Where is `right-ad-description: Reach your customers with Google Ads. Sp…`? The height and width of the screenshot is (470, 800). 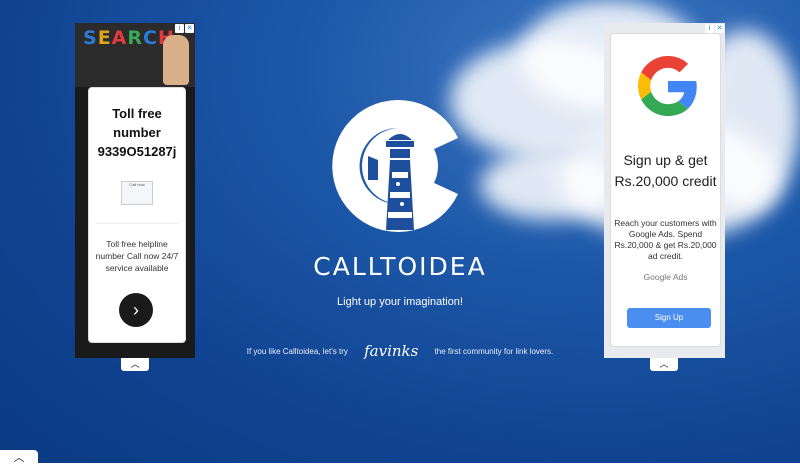 right-ad-description: Reach your customers with Google Ads. Sp… is located at coordinates (665, 239).